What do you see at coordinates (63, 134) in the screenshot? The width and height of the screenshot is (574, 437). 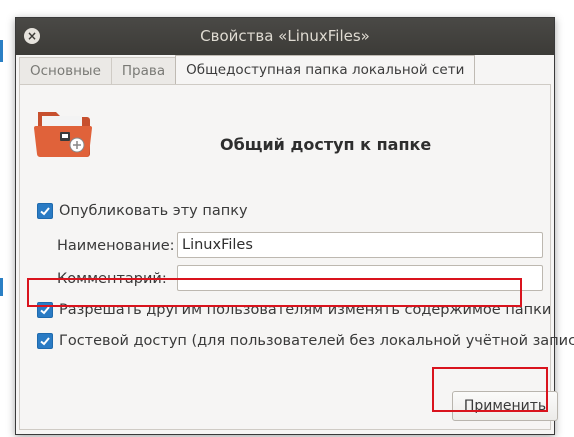 I see `shared-folder-icon` at bounding box center [63, 134].